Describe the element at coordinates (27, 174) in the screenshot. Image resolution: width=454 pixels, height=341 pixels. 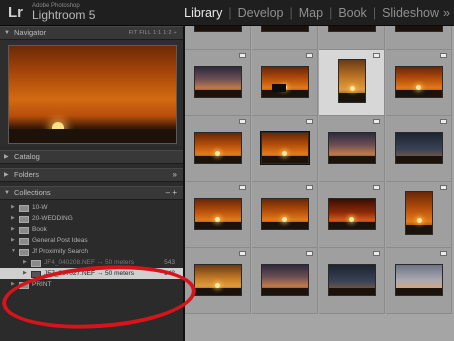
I see `folders-title: Folders` at that location.